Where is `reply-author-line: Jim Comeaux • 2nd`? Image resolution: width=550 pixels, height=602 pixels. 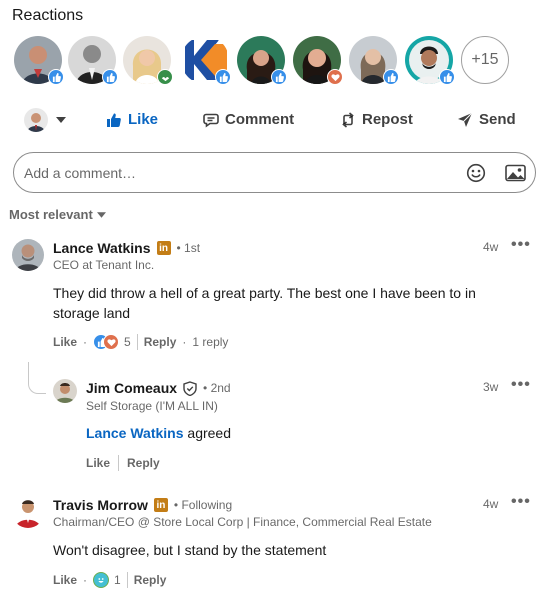
reply-author-line: Jim Comeaux • 2nd is located at coordinates (158, 388).